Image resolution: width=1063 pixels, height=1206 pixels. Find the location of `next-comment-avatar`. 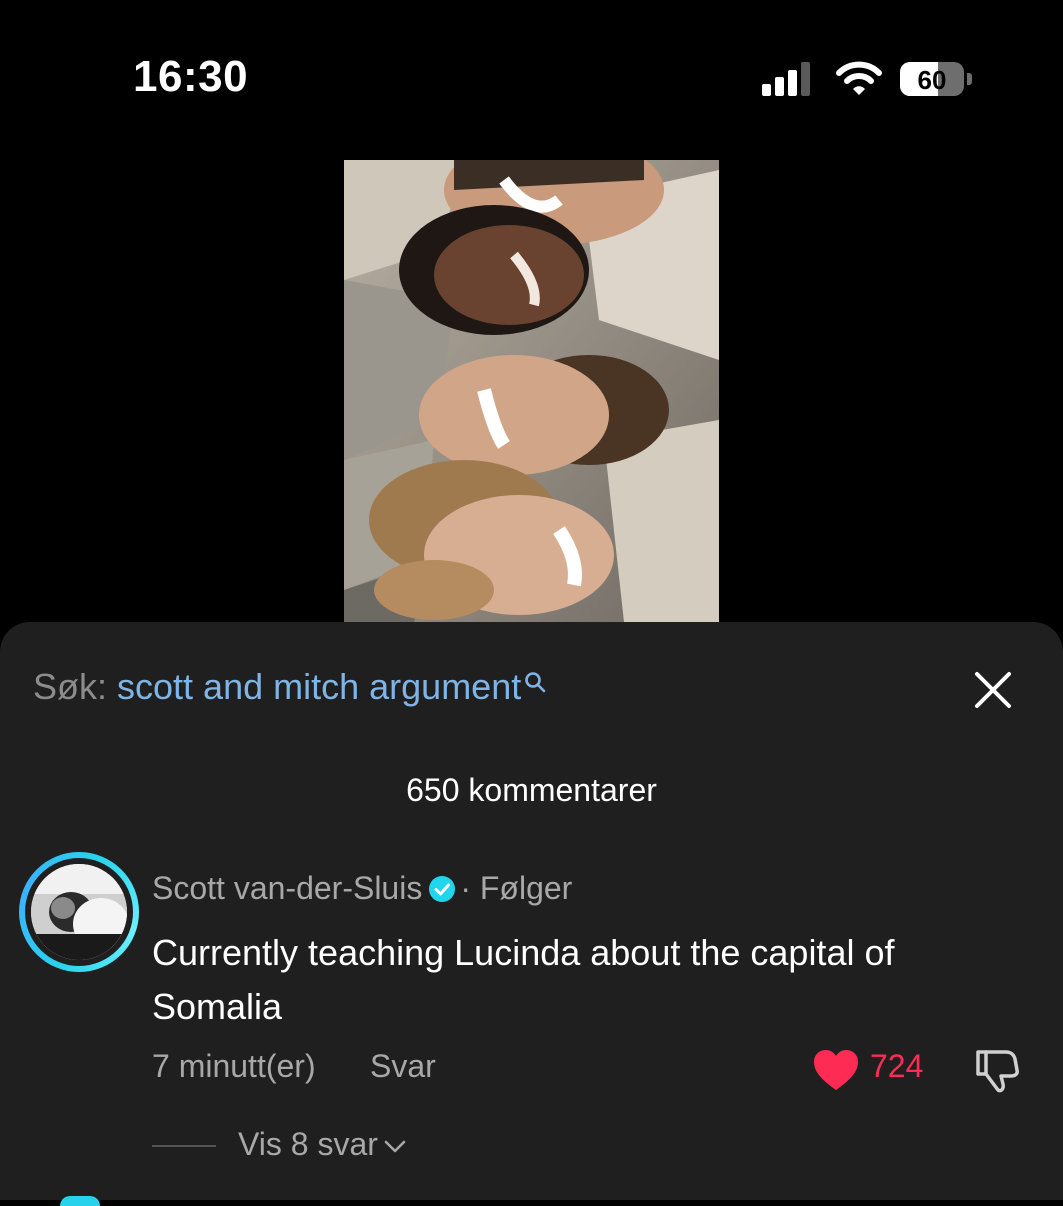

next-comment-avatar is located at coordinates (80, 1201).